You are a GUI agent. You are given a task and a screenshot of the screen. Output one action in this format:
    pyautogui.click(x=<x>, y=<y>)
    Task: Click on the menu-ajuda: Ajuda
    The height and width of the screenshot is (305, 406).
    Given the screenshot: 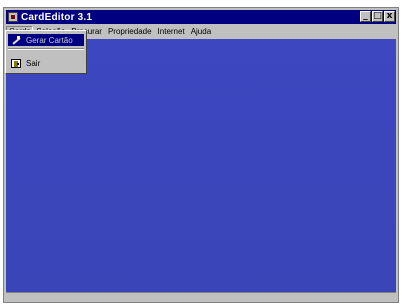 What is the action you would take?
    pyautogui.click(x=201, y=31)
    